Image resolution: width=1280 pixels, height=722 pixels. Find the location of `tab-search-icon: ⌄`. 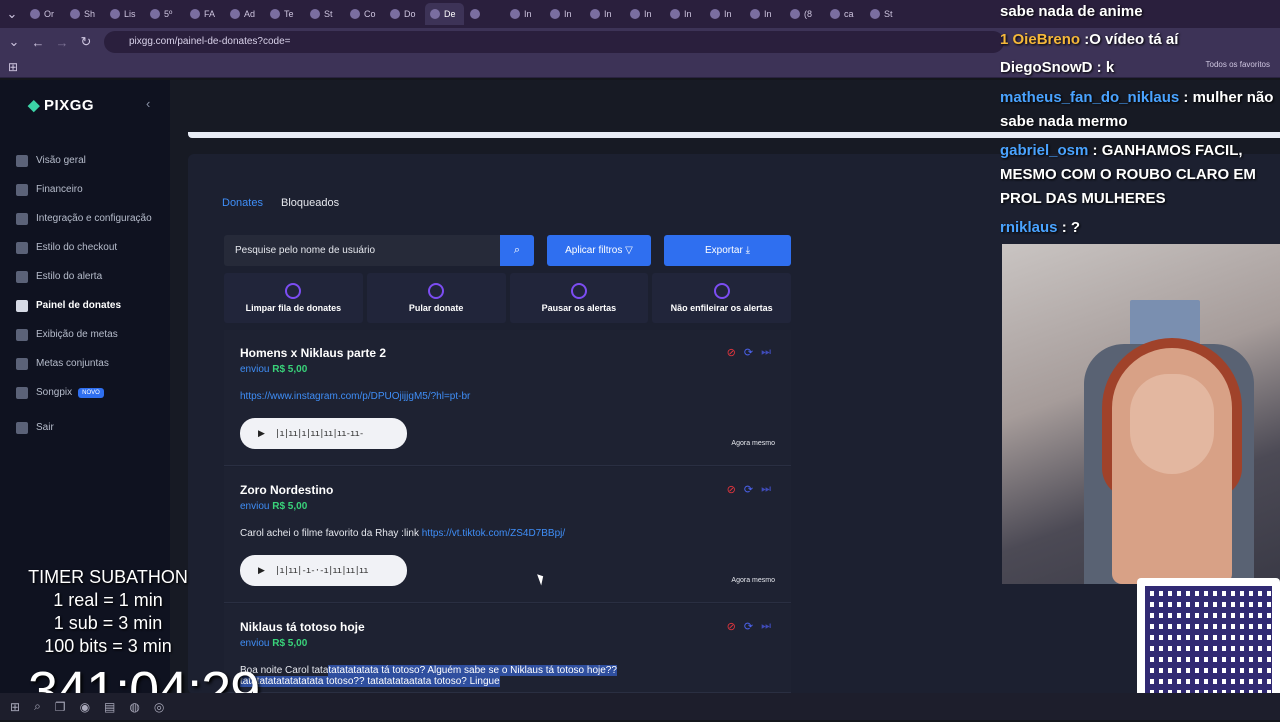

tab-search-icon: ⌄ is located at coordinates (14, 42).